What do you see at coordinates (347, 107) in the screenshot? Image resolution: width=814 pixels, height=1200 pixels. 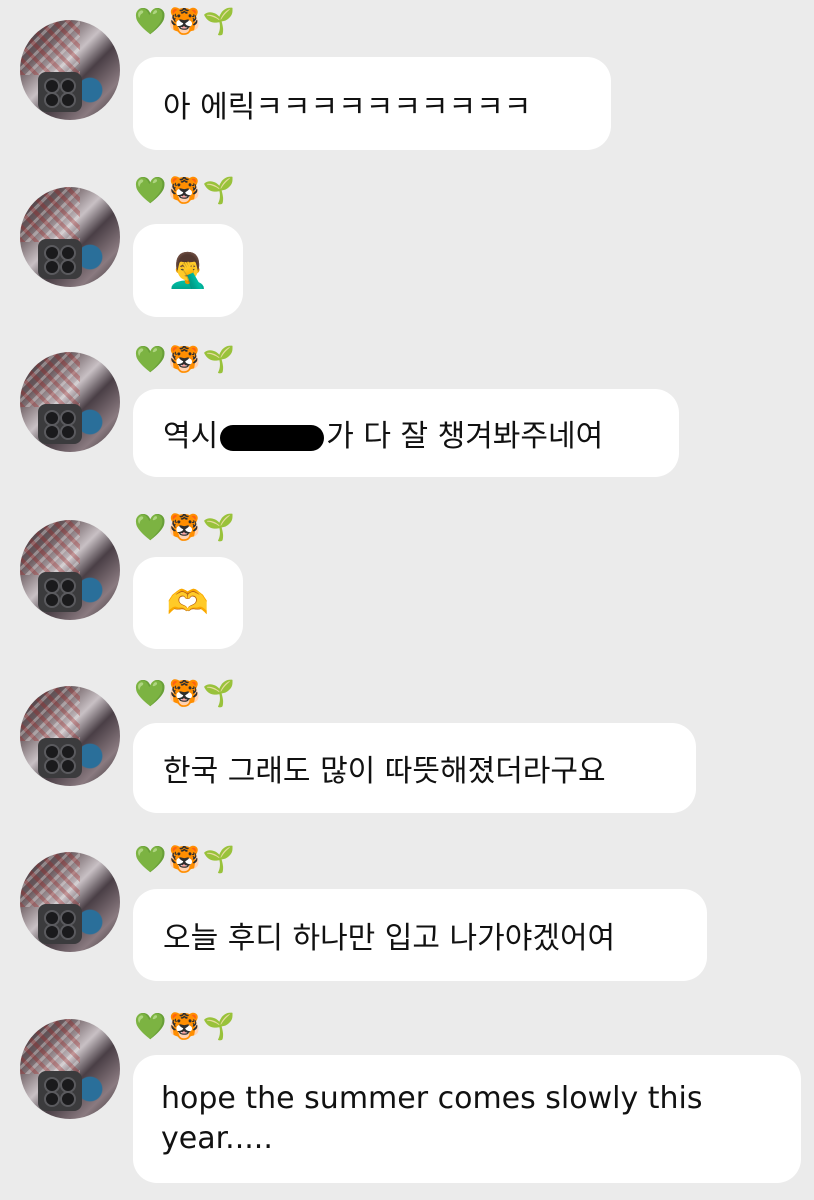 I see `message-text: 아 에릭ㅋㅋㅋㅋㅋㅋㅋㅋㅋㅋ` at bounding box center [347, 107].